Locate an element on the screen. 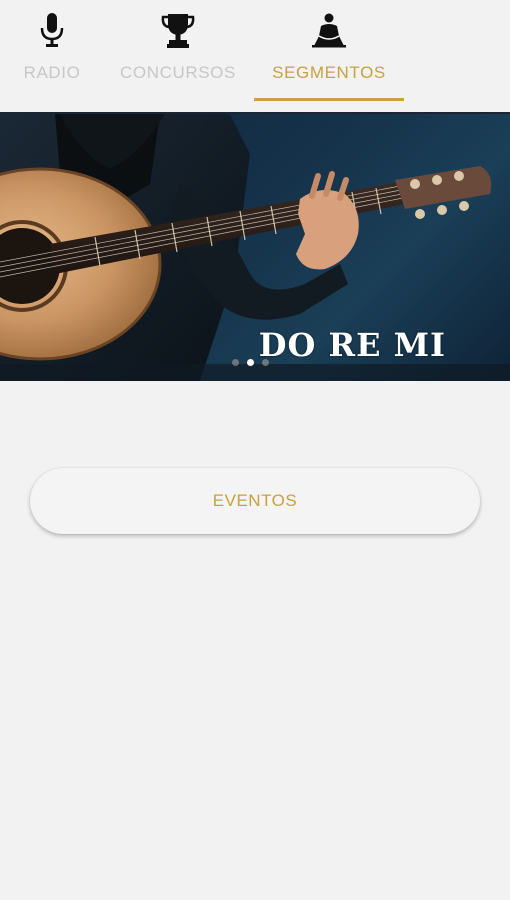  trophy-icon is located at coordinates (178, 32).